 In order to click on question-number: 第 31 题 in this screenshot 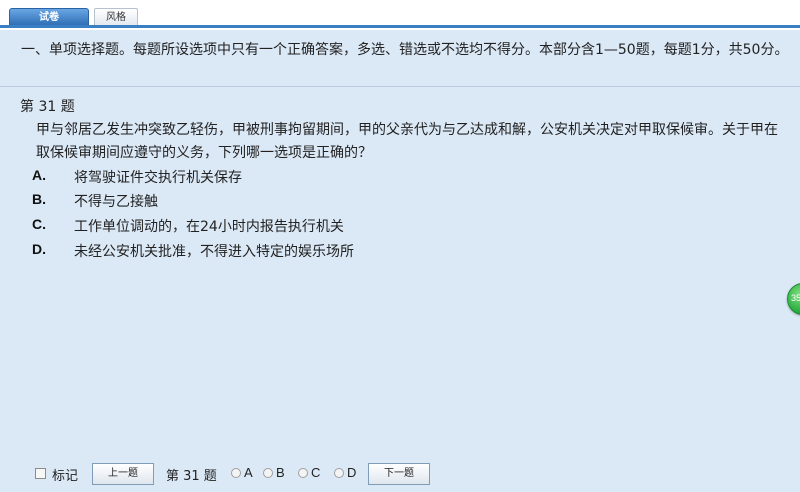, I will do `click(47, 107)`.